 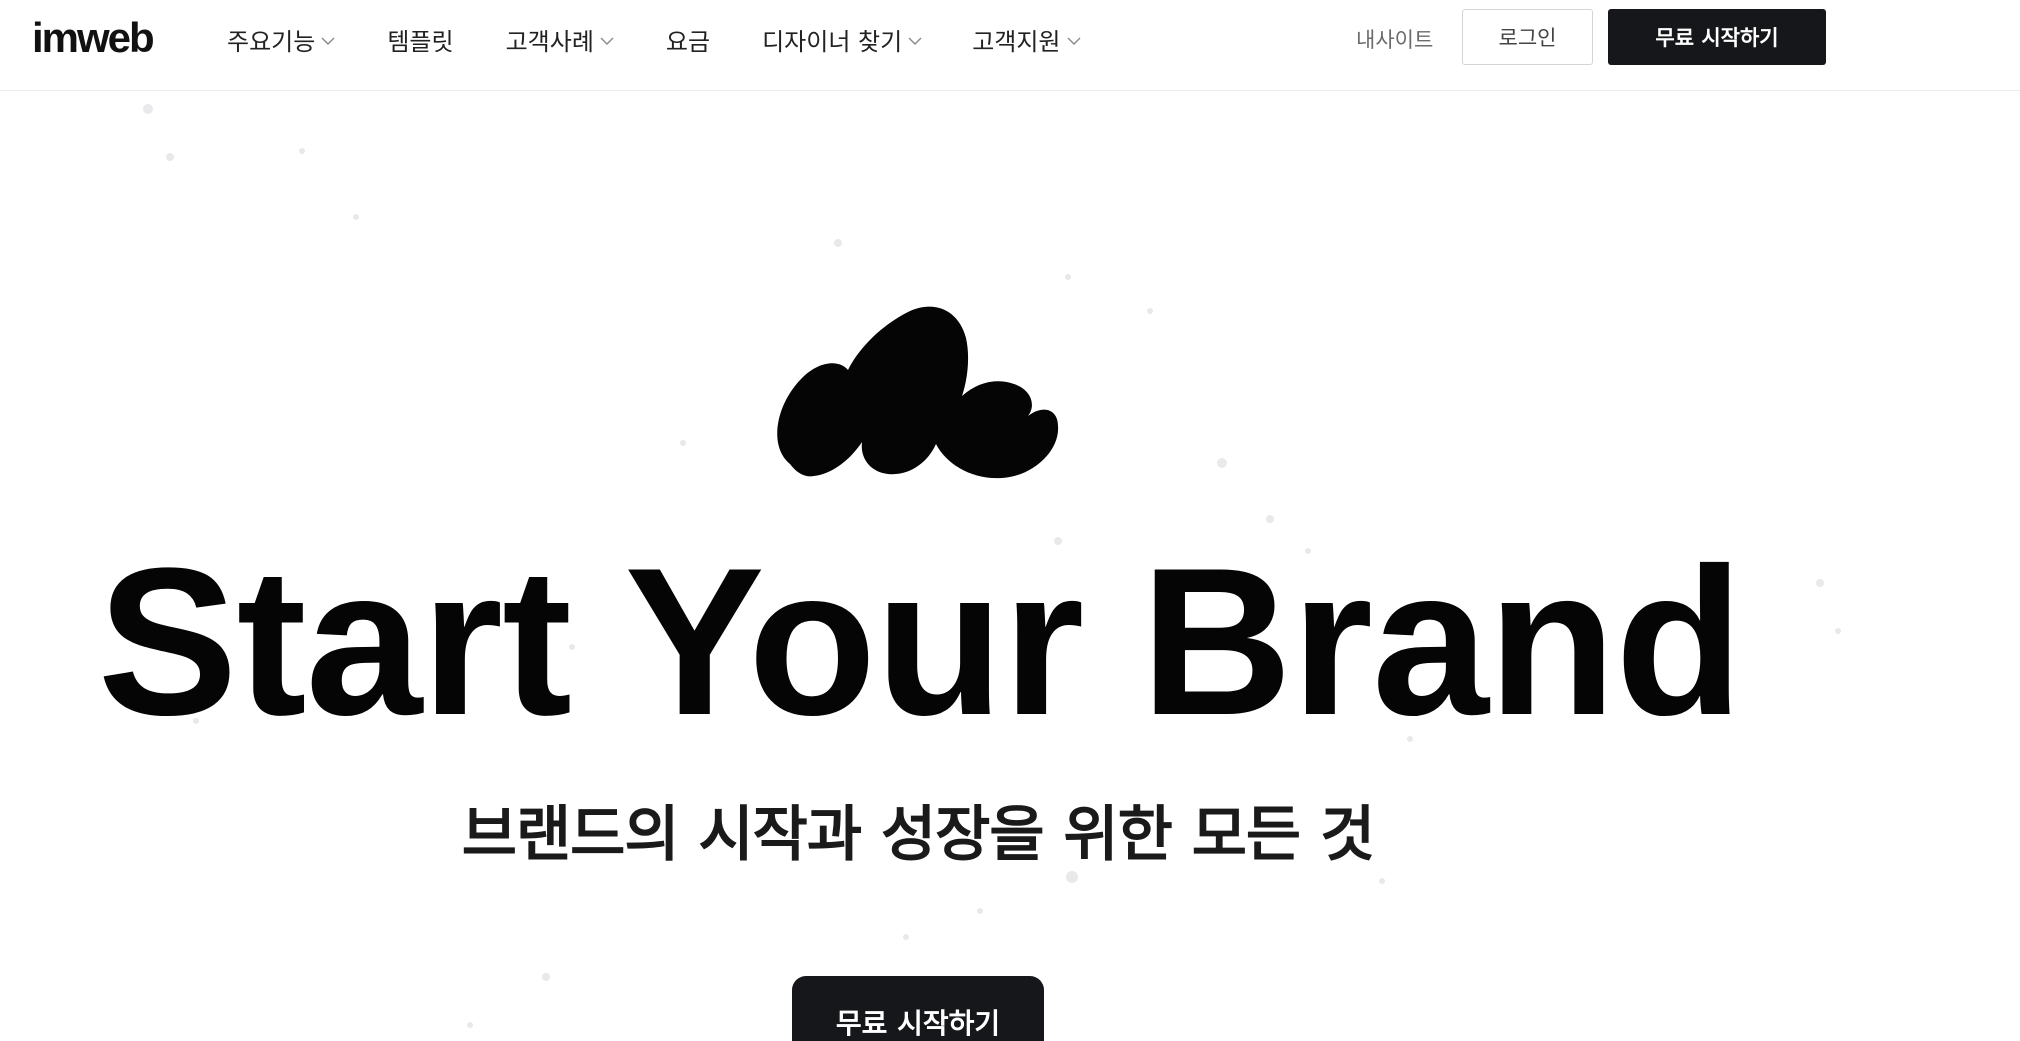 What do you see at coordinates (832, 41) in the screenshot?
I see `nav-item-label: 디자이너 찾기` at bounding box center [832, 41].